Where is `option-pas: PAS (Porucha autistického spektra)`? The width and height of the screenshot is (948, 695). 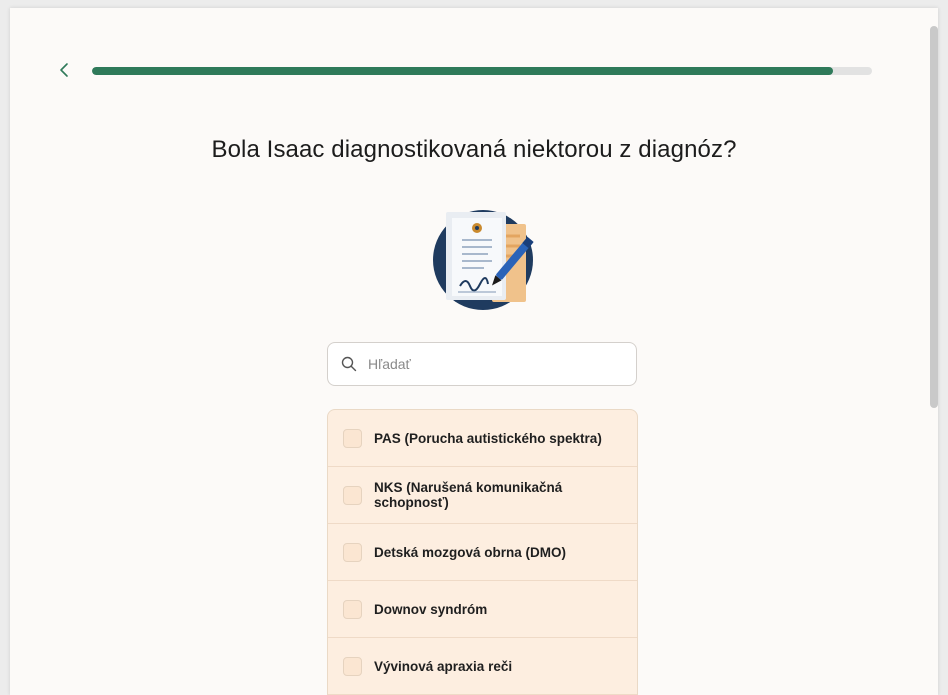
option-pas: PAS (Porucha autistického spektra) is located at coordinates (482, 438).